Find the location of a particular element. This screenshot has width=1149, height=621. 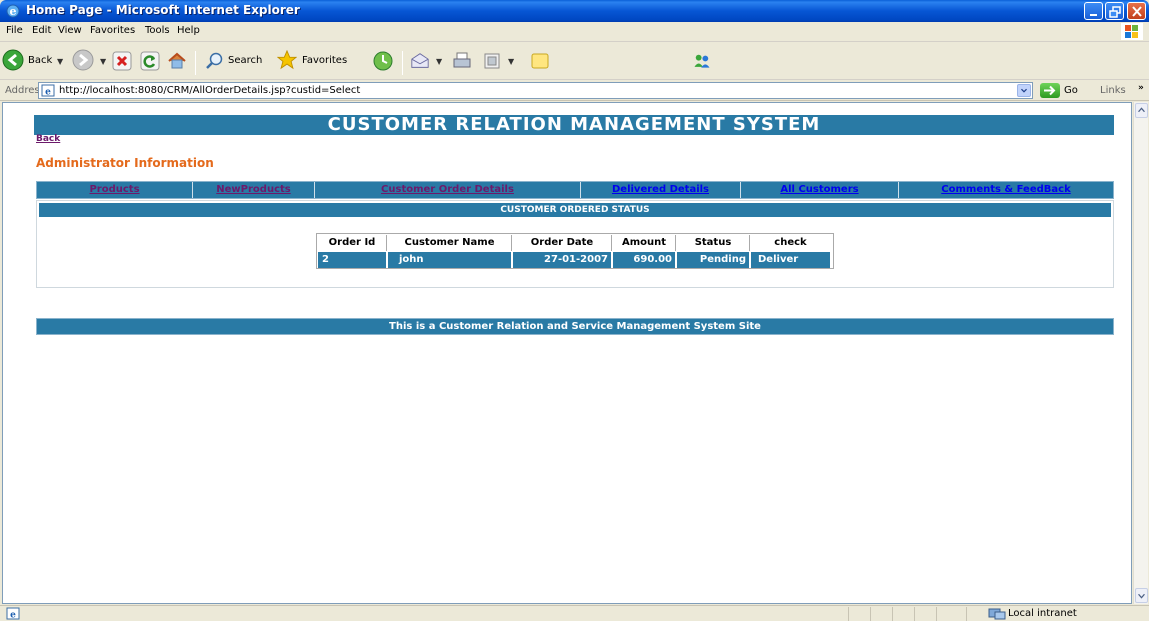

minimize-icon is located at coordinates (1093, 15).